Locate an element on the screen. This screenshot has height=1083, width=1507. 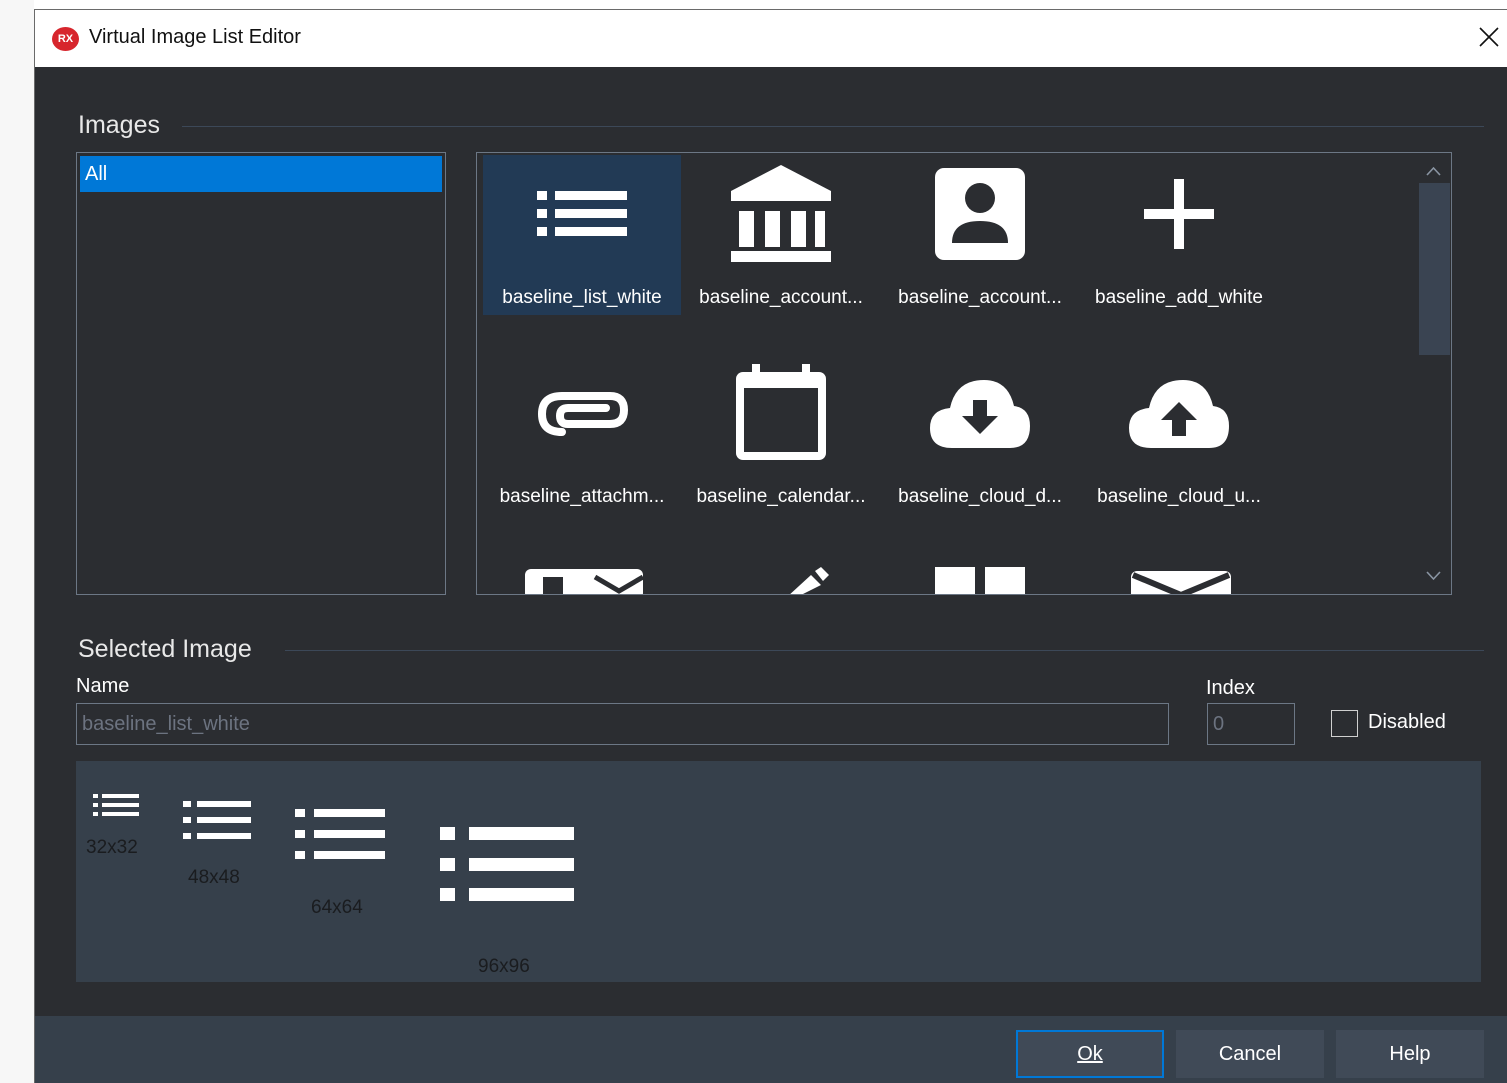
image-item: baseline_add_white is located at coordinates (1179, 235).